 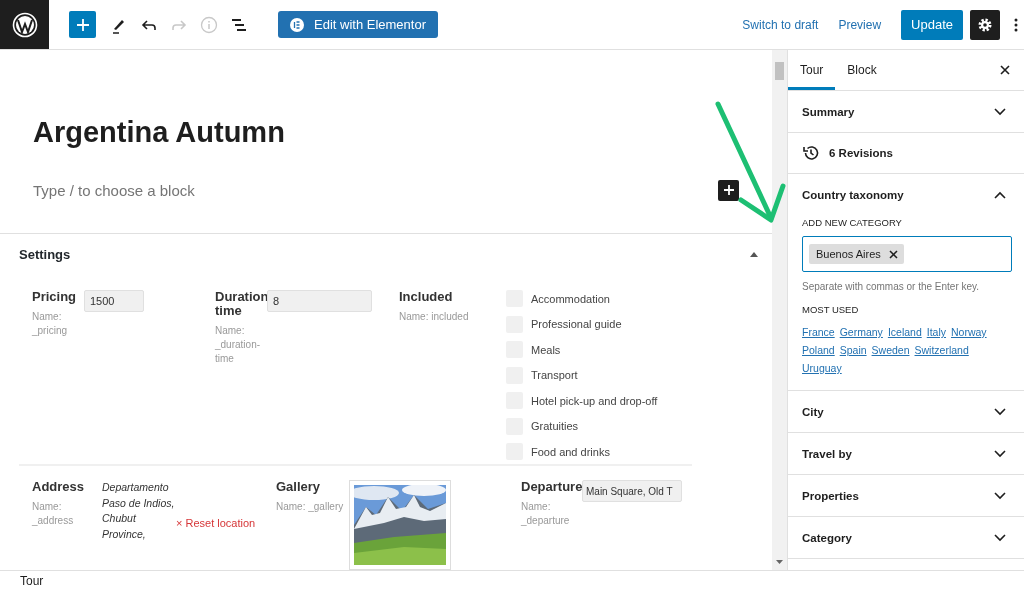 What do you see at coordinates (551, 487) in the screenshot?
I see `field-label: Departure` at bounding box center [551, 487].